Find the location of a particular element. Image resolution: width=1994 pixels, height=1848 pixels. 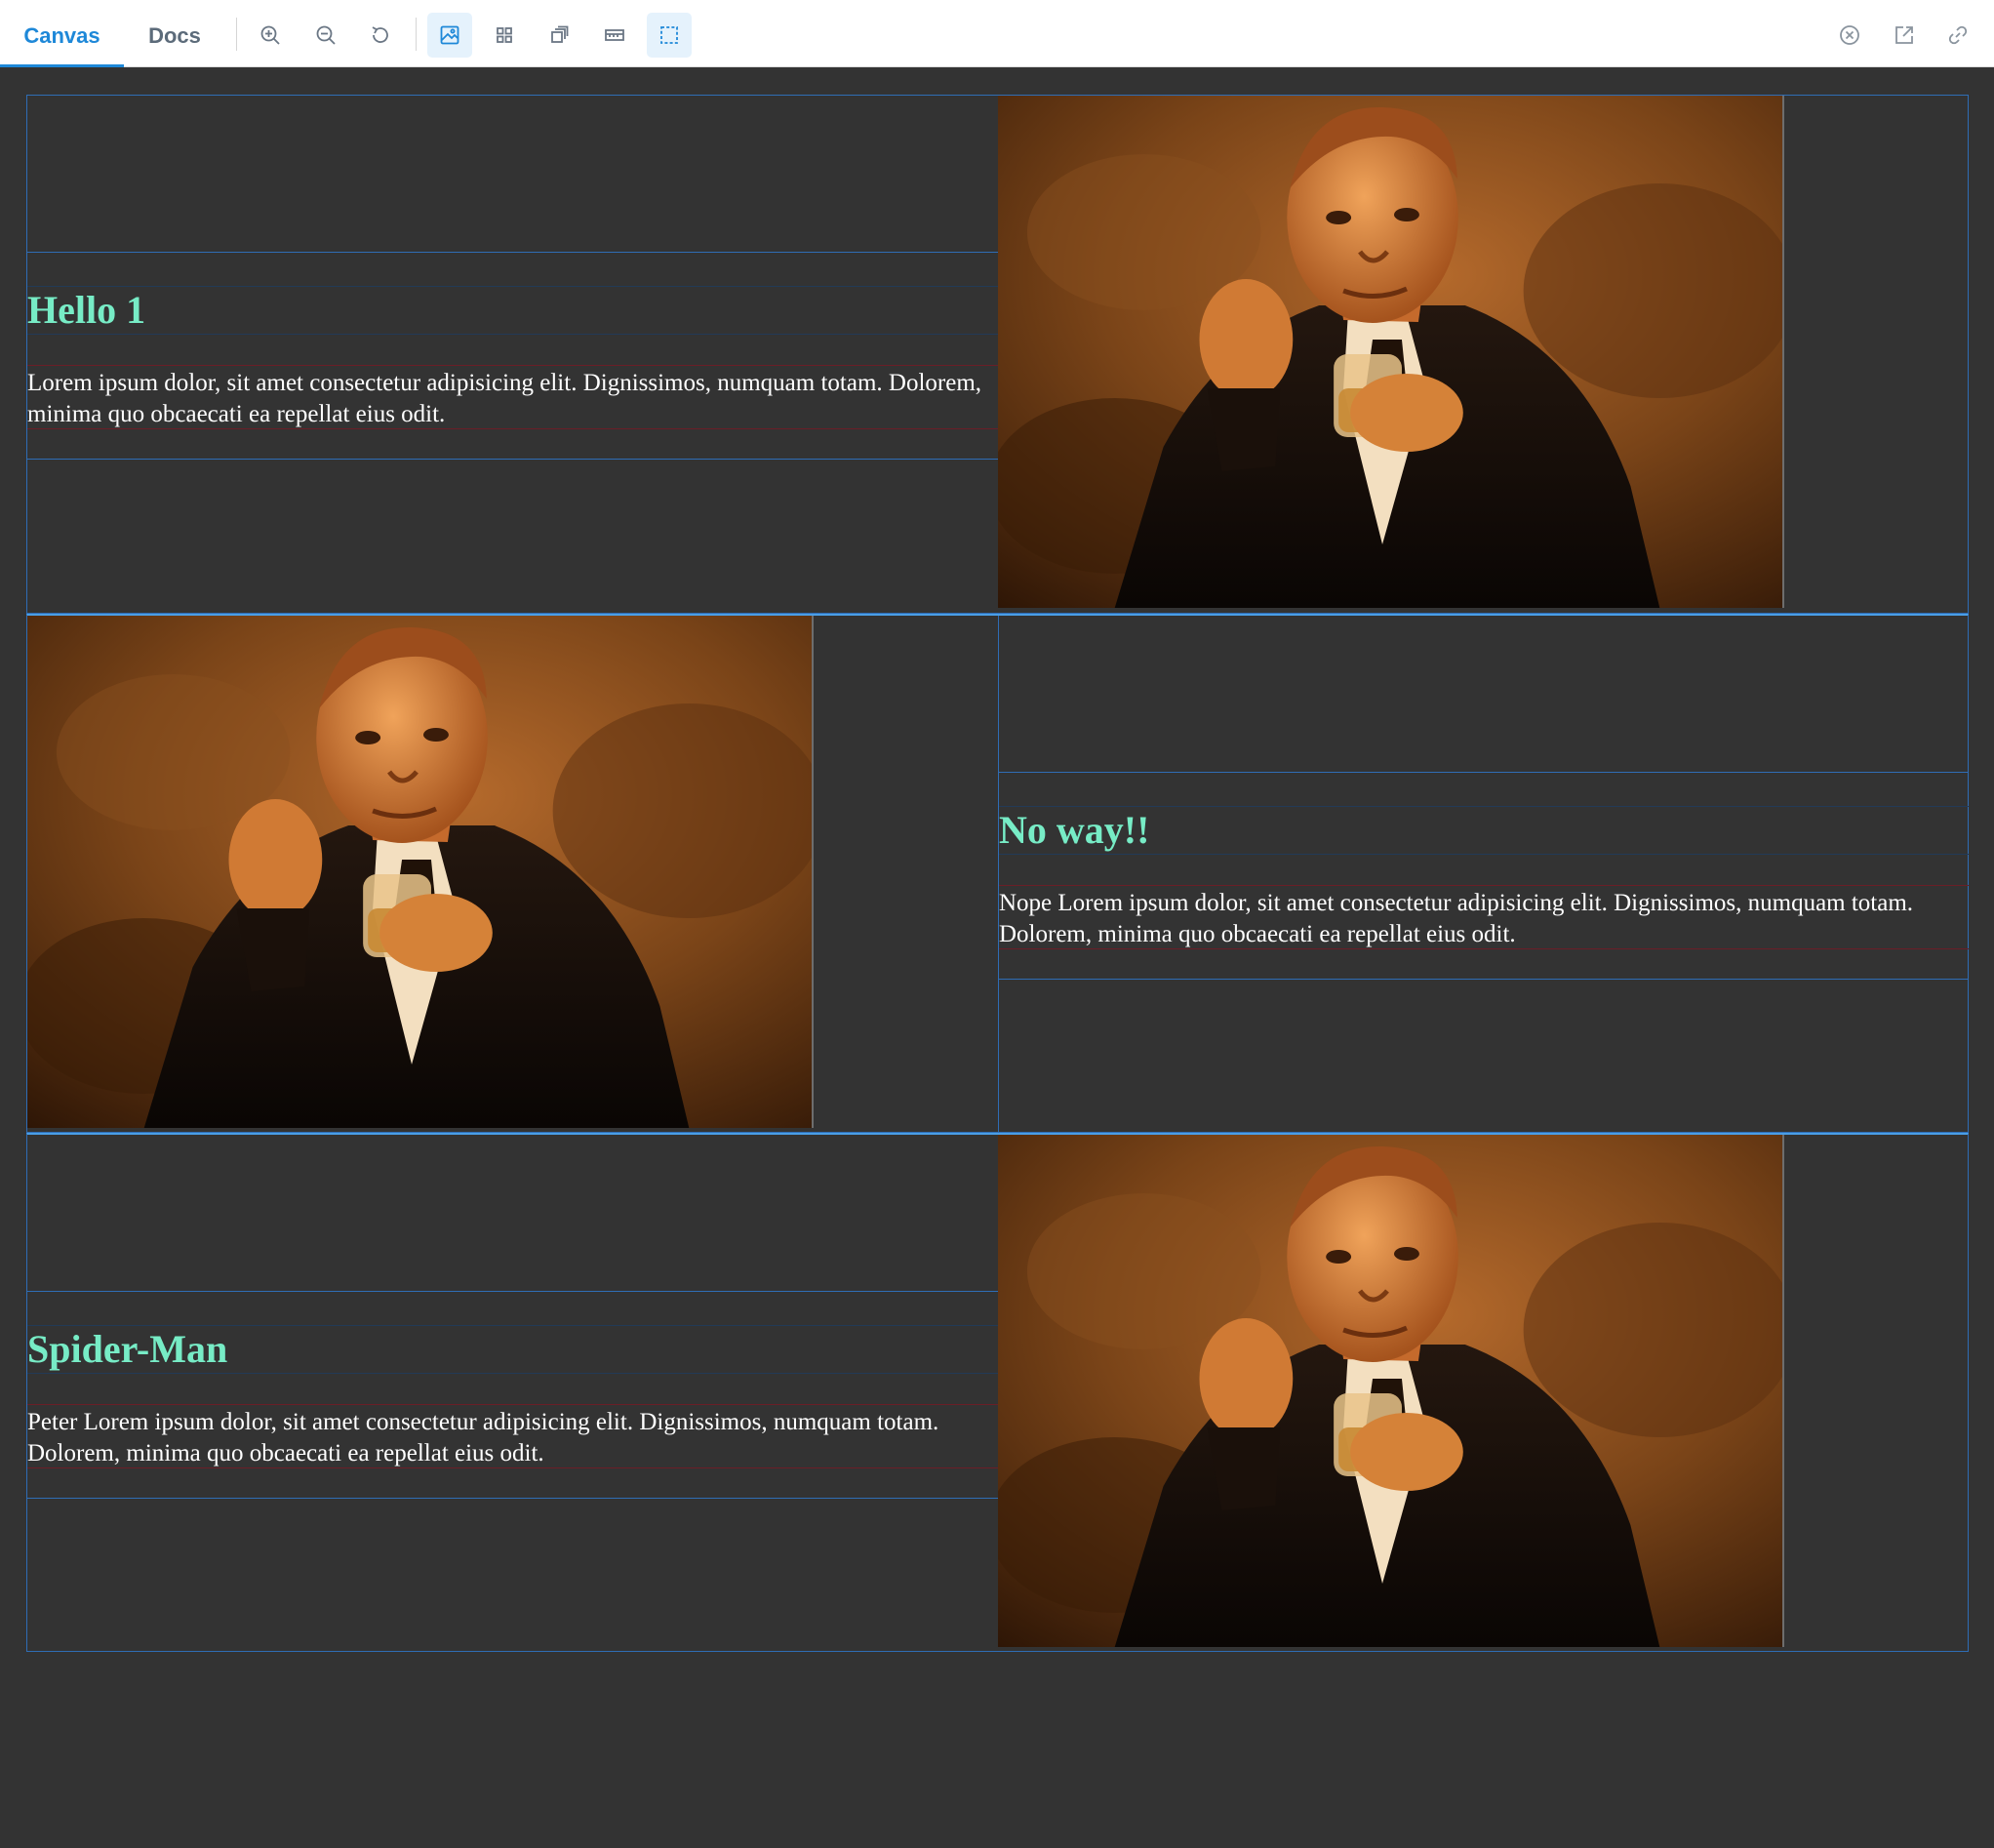

section-heading: Hello 1 is located at coordinates (512, 311).